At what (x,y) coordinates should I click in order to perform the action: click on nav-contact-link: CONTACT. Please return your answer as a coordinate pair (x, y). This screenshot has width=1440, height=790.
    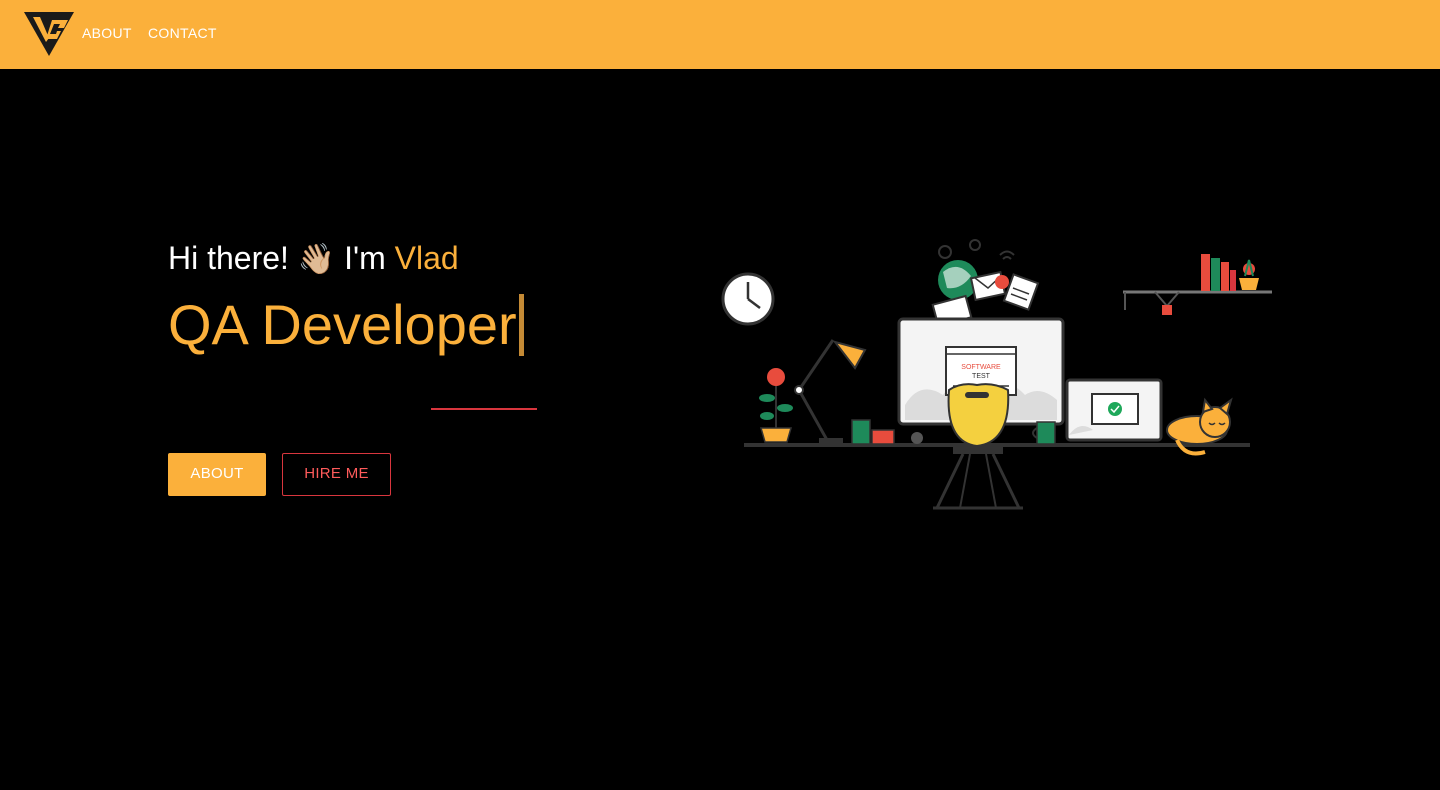
    Looking at the image, I should click on (182, 33).